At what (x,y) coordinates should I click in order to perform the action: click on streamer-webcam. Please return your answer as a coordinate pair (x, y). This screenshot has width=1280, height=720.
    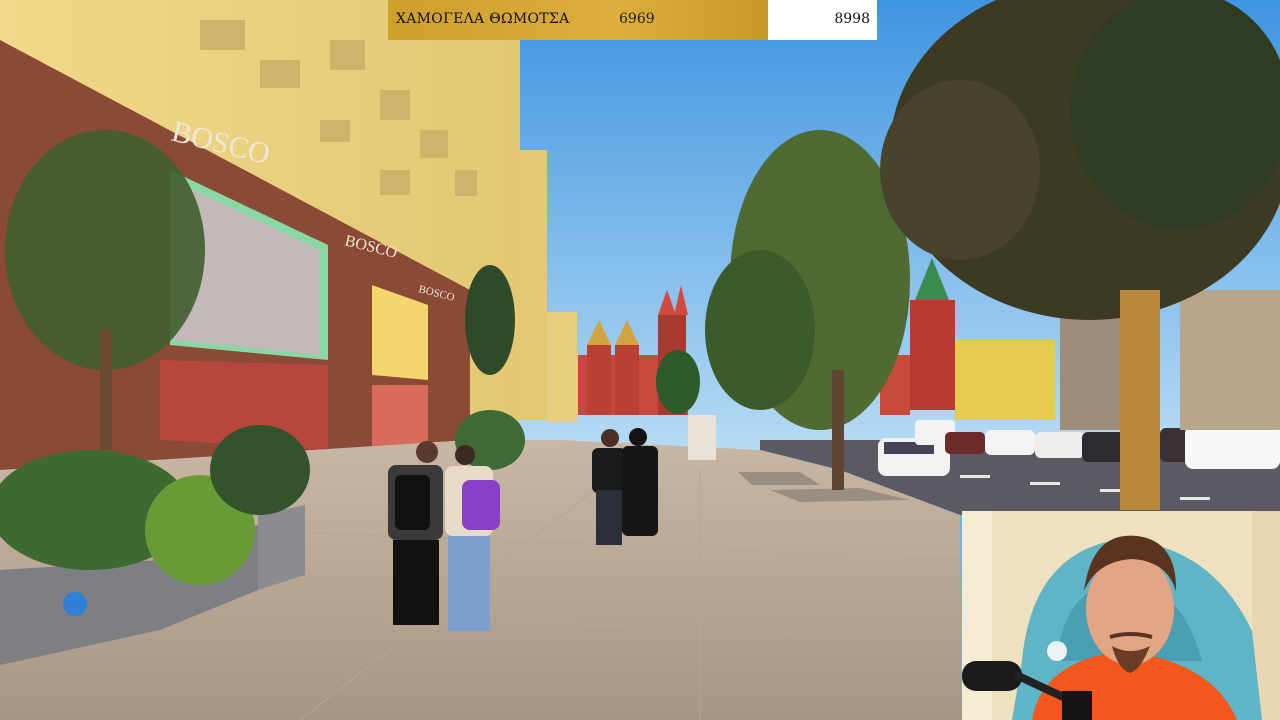
    Looking at the image, I should click on (1121, 615).